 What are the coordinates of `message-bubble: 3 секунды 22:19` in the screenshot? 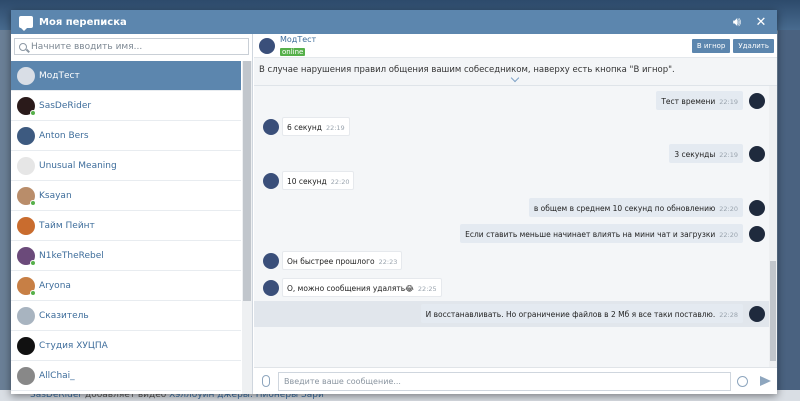 It's located at (706, 154).